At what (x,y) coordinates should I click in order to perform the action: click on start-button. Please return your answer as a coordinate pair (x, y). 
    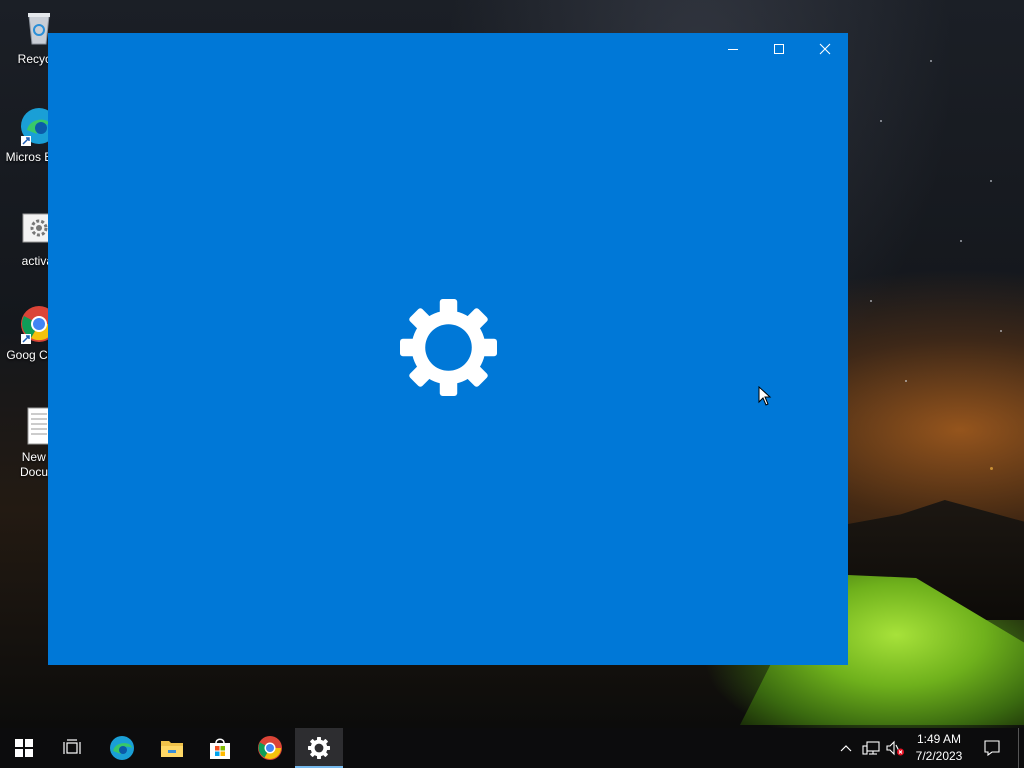
    Looking at the image, I should click on (24, 748).